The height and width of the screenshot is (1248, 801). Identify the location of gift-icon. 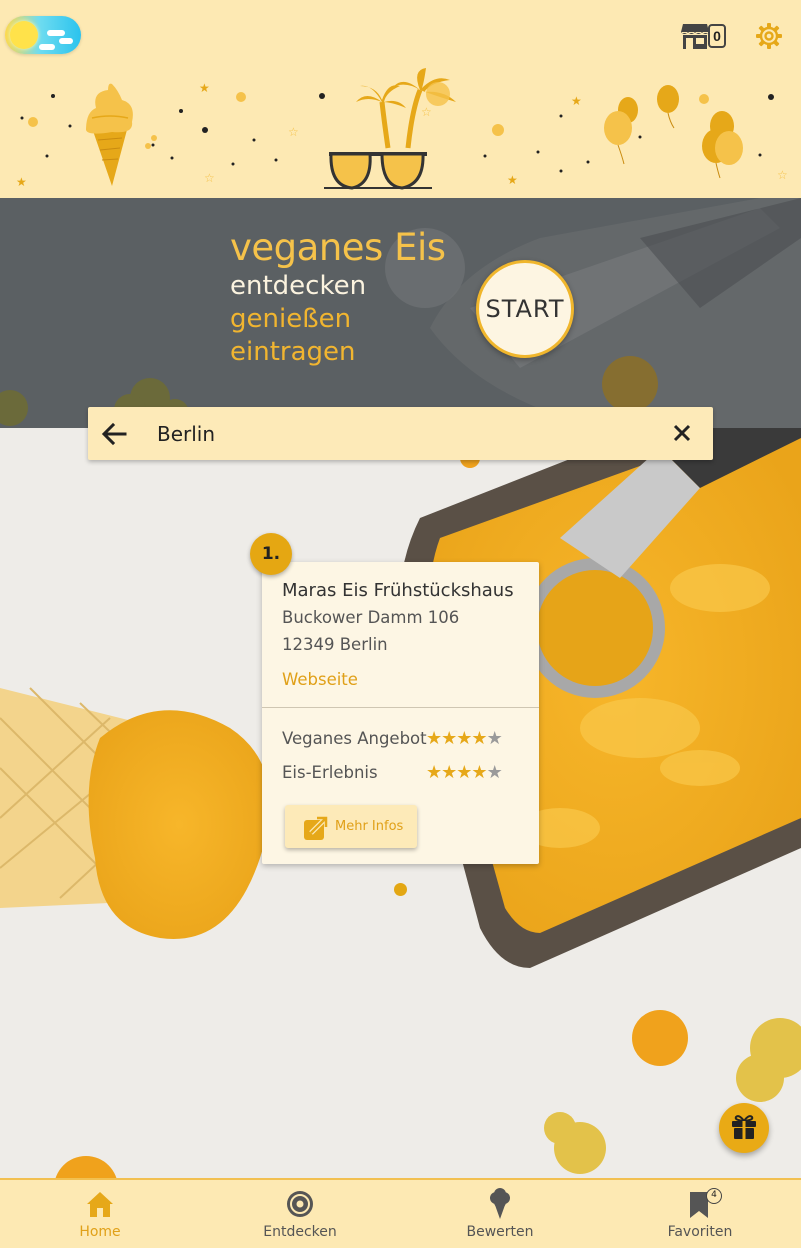
(744, 1127).